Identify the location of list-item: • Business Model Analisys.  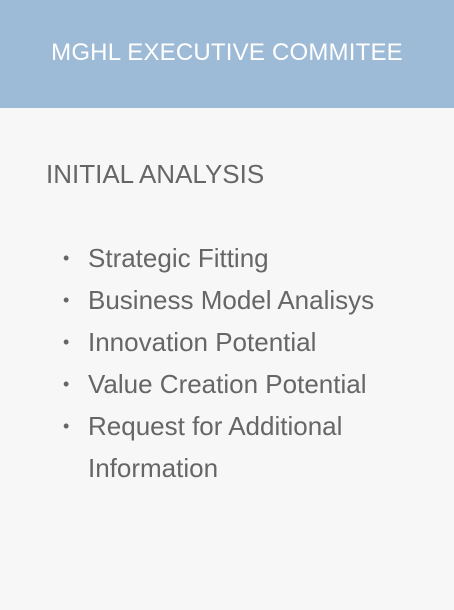
(227, 300).